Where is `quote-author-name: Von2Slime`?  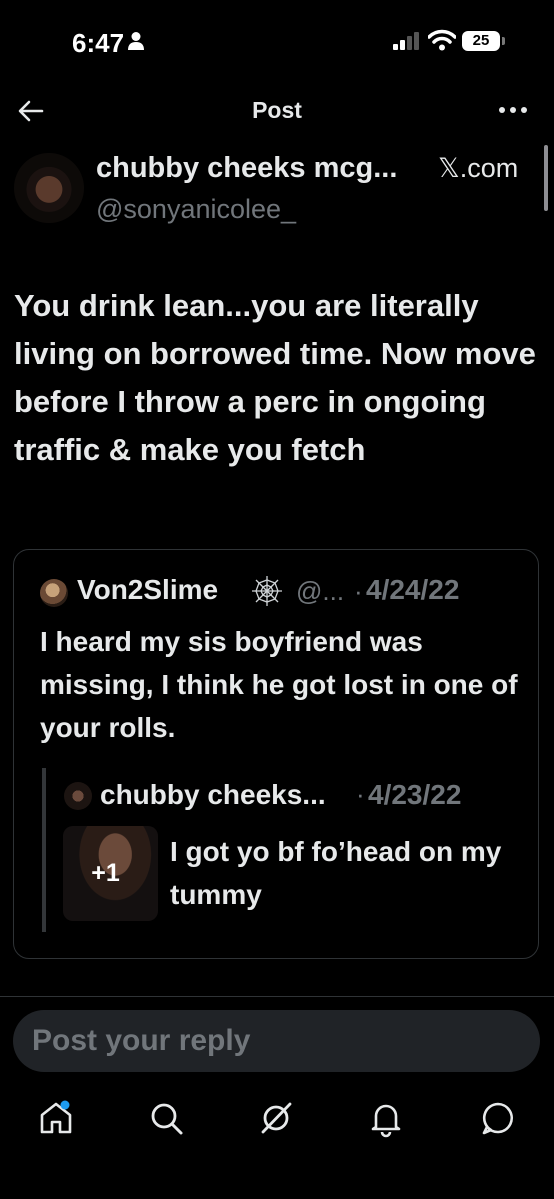 quote-author-name: Von2Slime is located at coordinates (148, 589).